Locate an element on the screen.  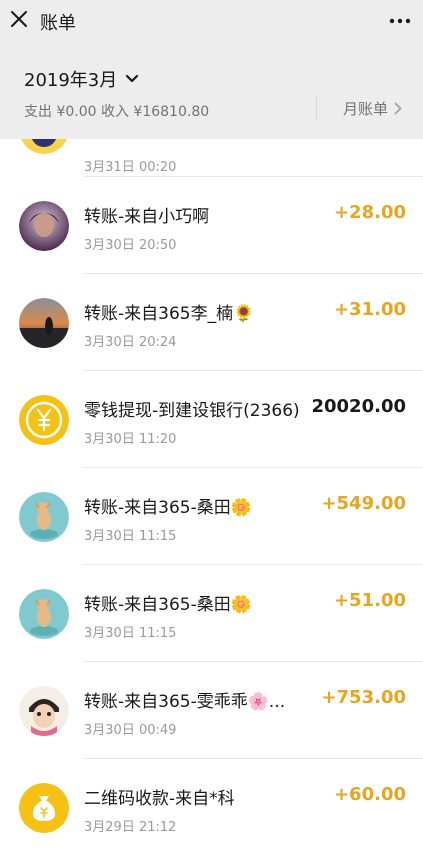
summary-text: 支出 ¥0.00 收入 ¥16810.80 is located at coordinates (117, 112).